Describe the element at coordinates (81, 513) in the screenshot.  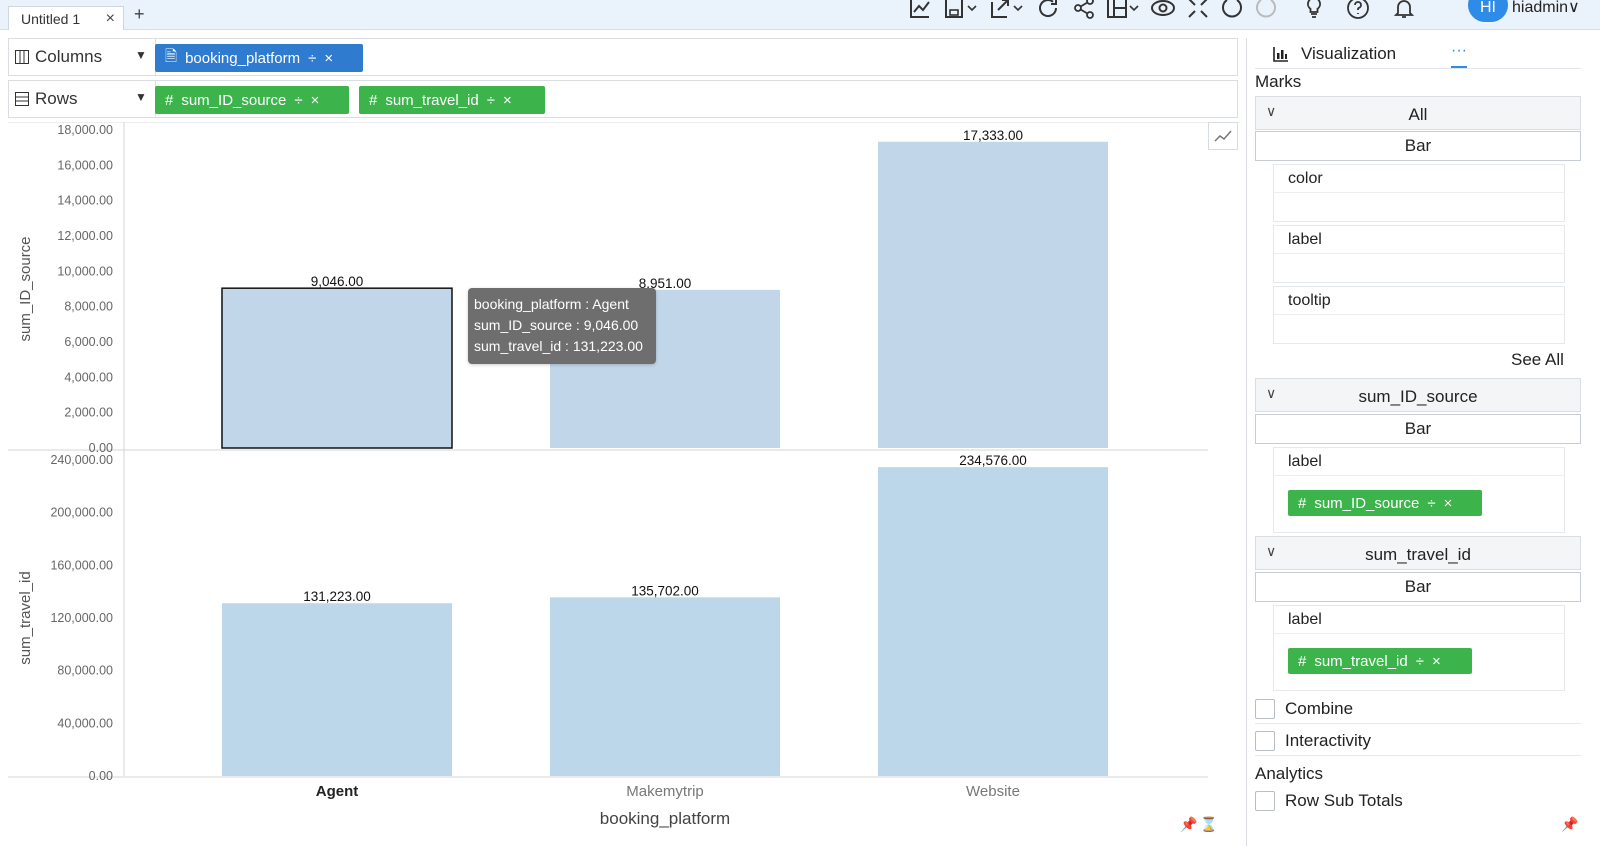
I see `y-tick-label: 200,000.00` at that location.